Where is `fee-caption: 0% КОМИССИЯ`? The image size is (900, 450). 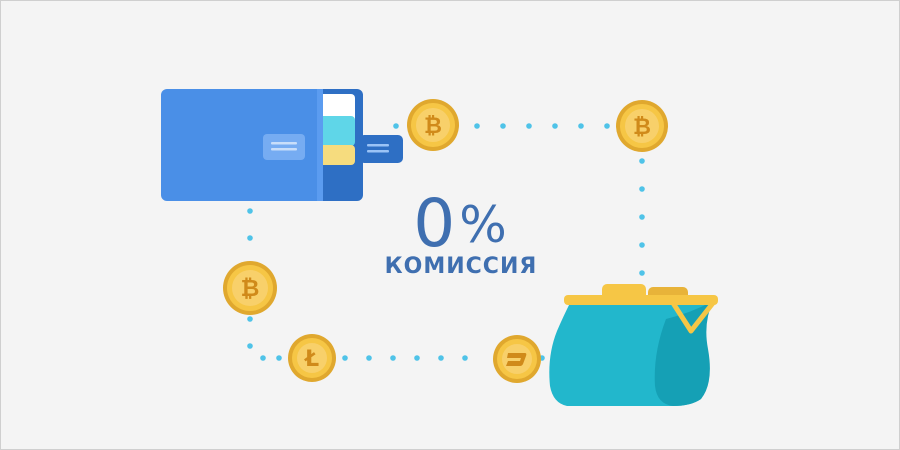 fee-caption: 0% КОМИССИЯ is located at coordinates (461, 233).